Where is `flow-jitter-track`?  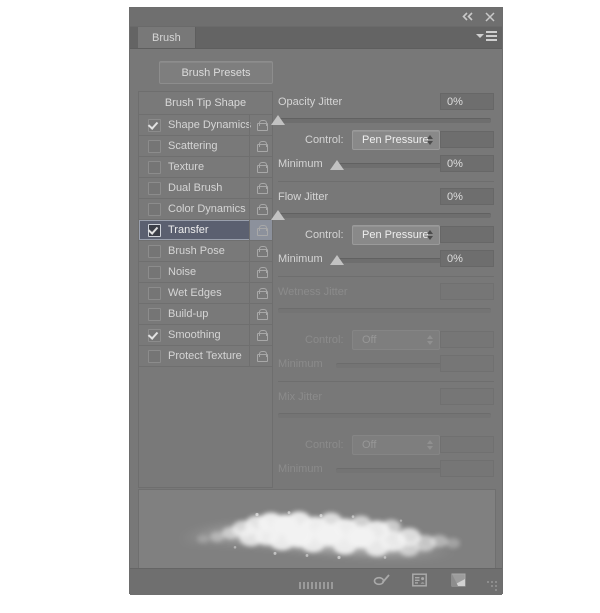 flow-jitter-track is located at coordinates (384, 215).